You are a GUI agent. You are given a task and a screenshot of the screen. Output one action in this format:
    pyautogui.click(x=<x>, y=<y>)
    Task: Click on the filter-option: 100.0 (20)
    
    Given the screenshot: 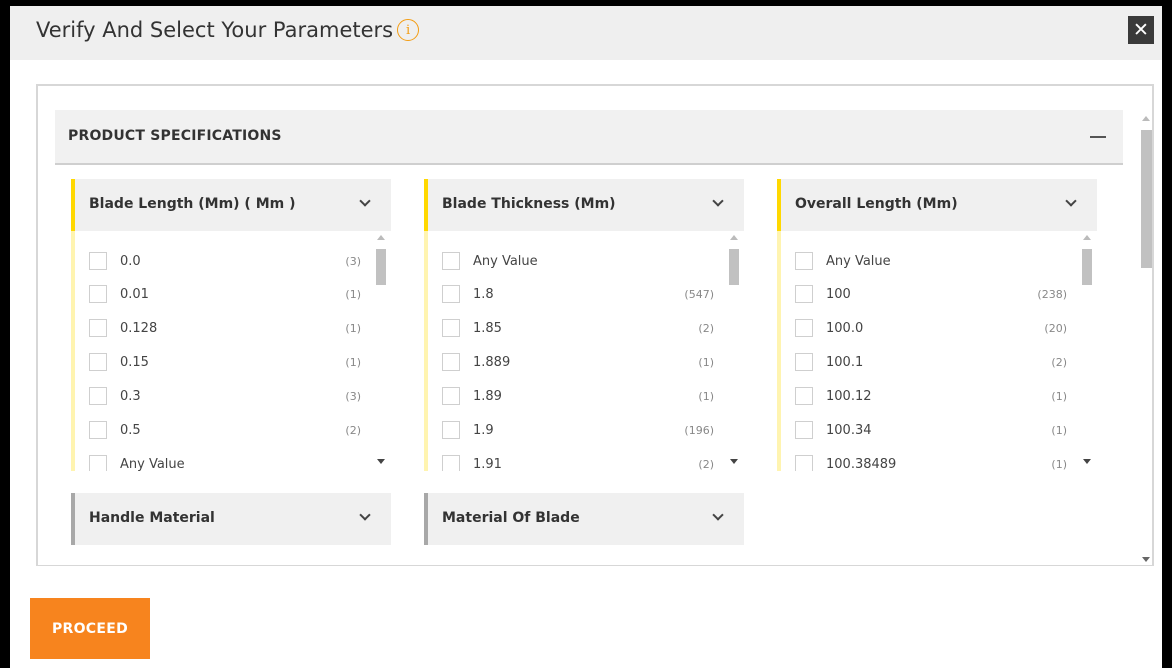 What is the action you would take?
    pyautogui.click(x=935, y=328)
    